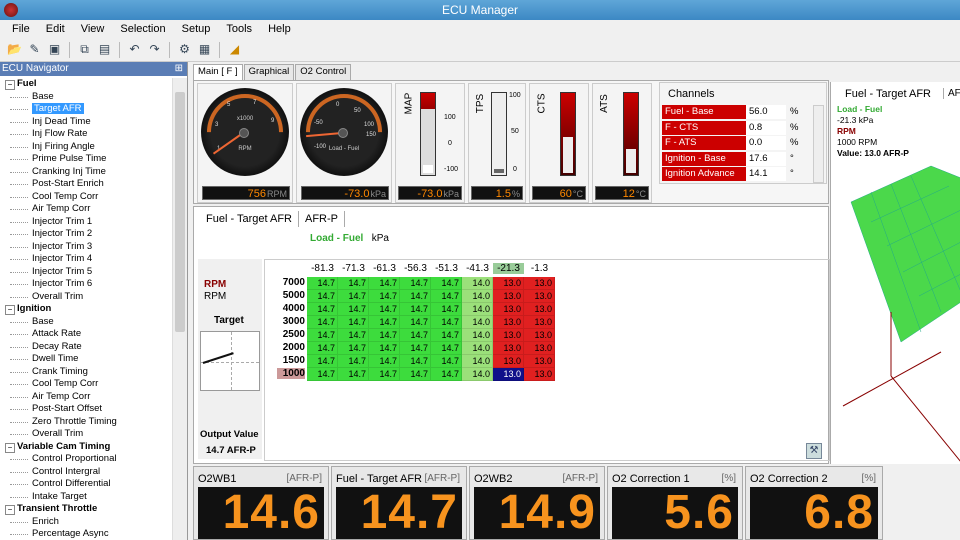  What do you see at coordinates (86, 297) in the screenshot?
I see `nav-item: Overall Trim` at bounding box center [86, 297].